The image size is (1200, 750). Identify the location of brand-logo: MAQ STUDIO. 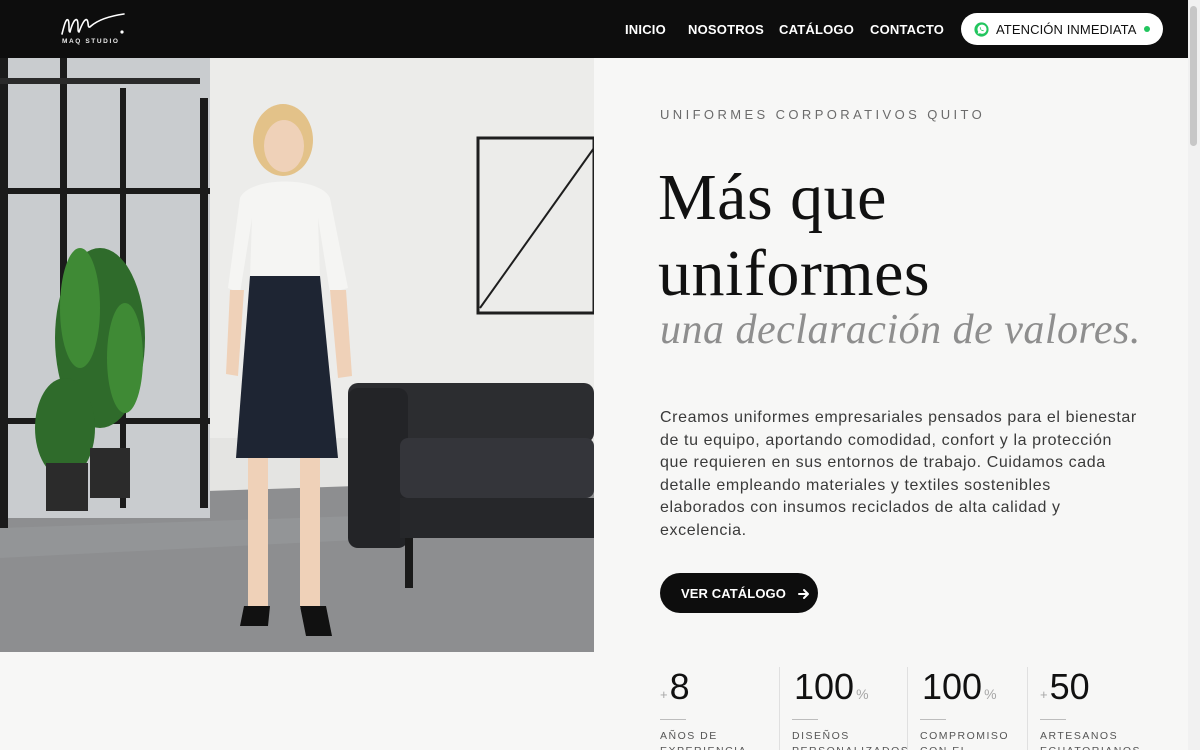
(94, 30).